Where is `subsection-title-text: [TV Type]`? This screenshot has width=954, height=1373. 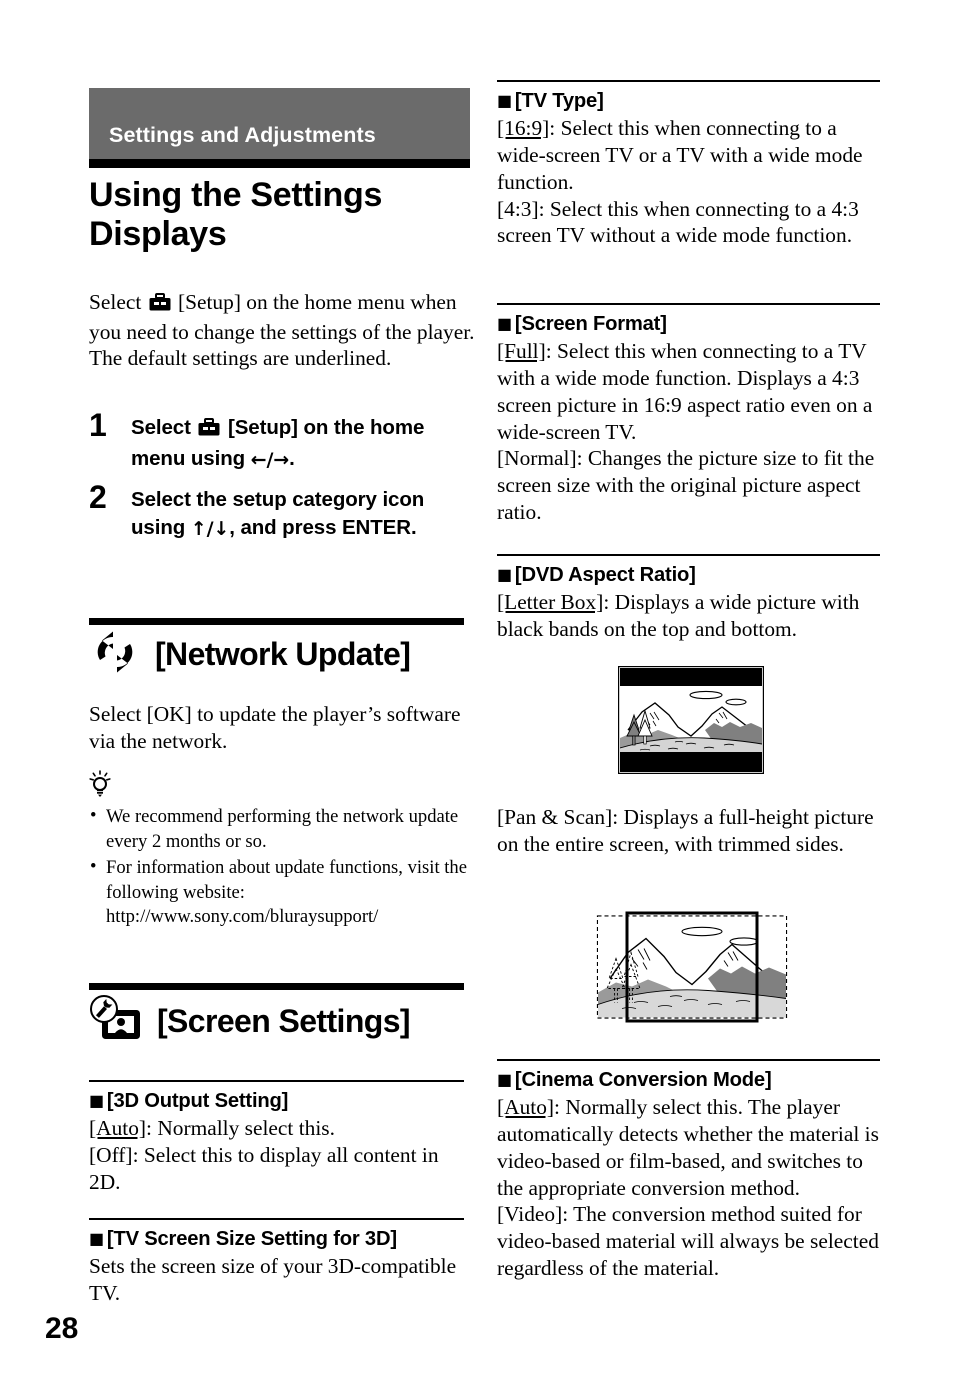
subsection-title-text: [TV Type] is located at coordinates (559, 101).